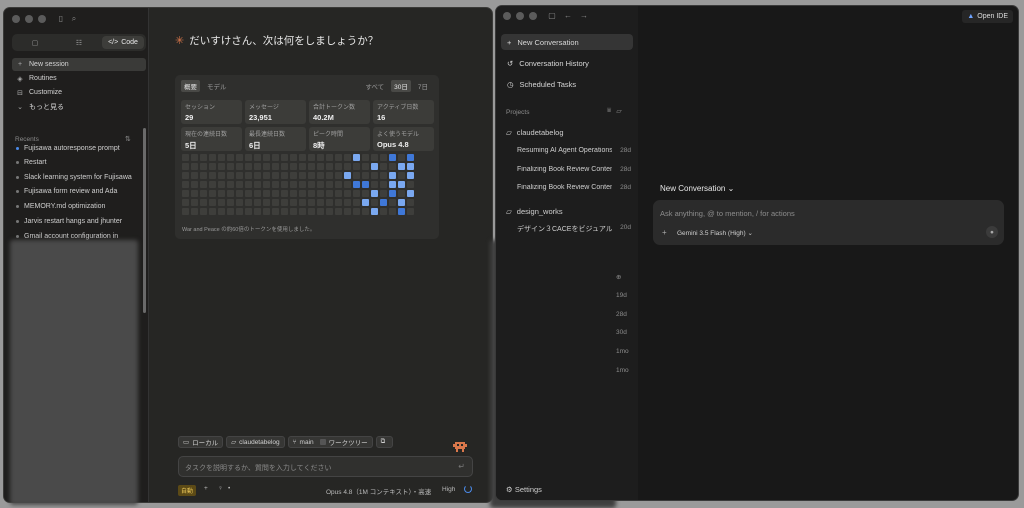  What do you see at coordinates (78, 162) in the screenshot?
I see `recent-item: Restart` at bounding box center [78, 162].